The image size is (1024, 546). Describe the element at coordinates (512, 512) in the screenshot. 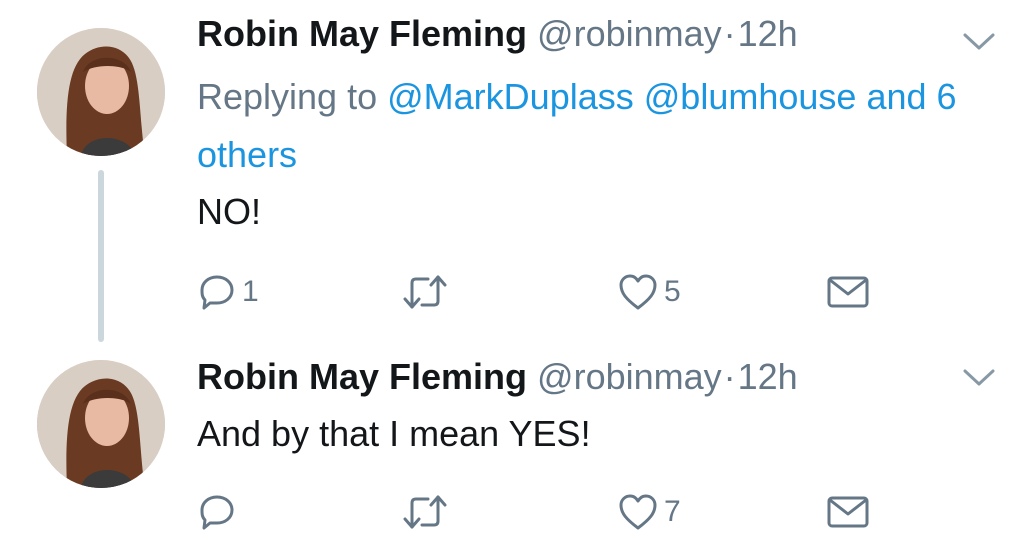

I see `action-bar: 7` at that location.